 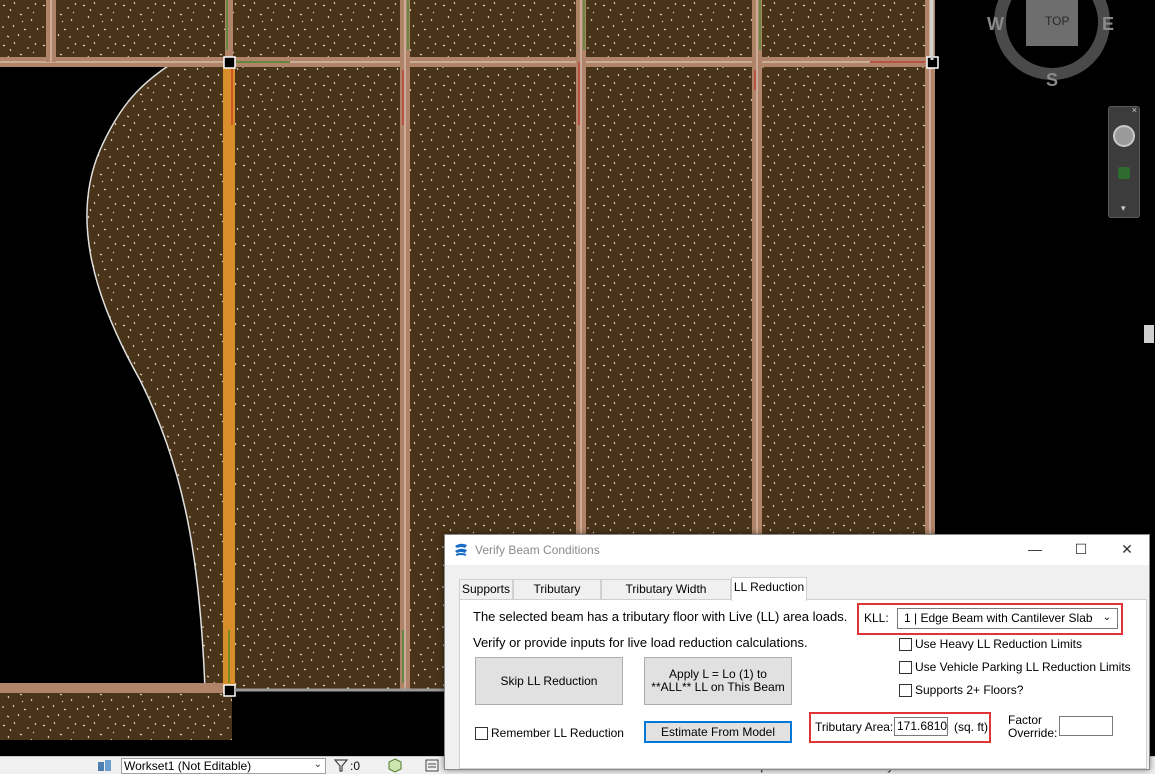 I want to click on remember-label: Remember LL Reduction, so click(x=557, y=733).